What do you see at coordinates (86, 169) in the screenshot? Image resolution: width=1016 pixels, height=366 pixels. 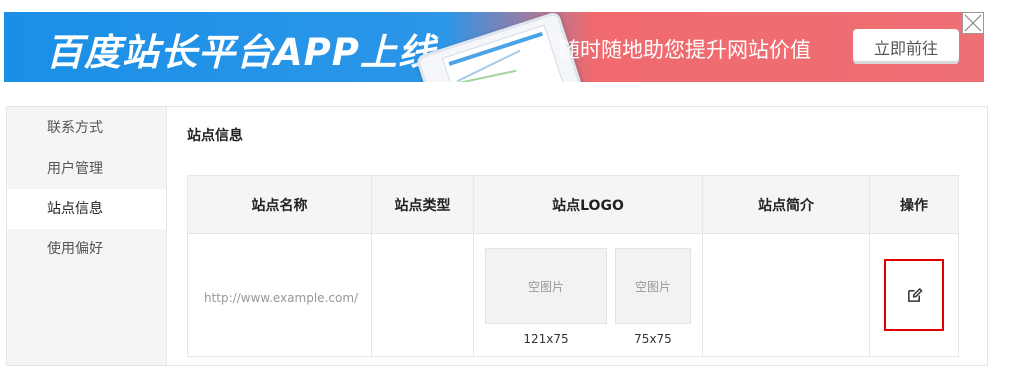 I see `sidebar-item-user-management: 用户管理` at bounding box center [86, 169].